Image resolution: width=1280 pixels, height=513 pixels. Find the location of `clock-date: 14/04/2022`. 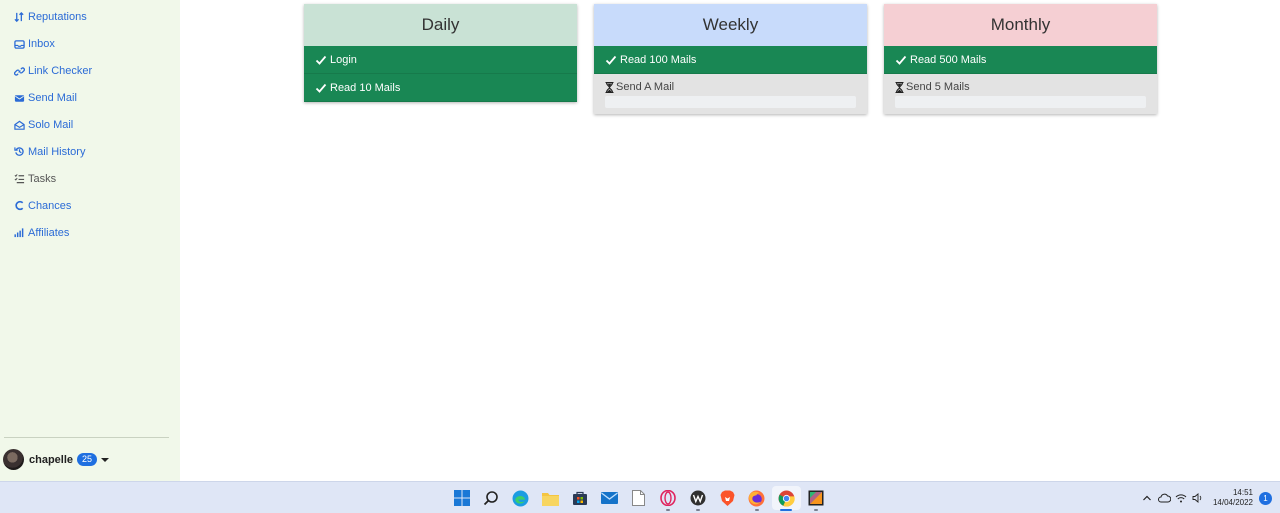

clock-date: 14/04/2022 is located at coordinates (1232, 502).